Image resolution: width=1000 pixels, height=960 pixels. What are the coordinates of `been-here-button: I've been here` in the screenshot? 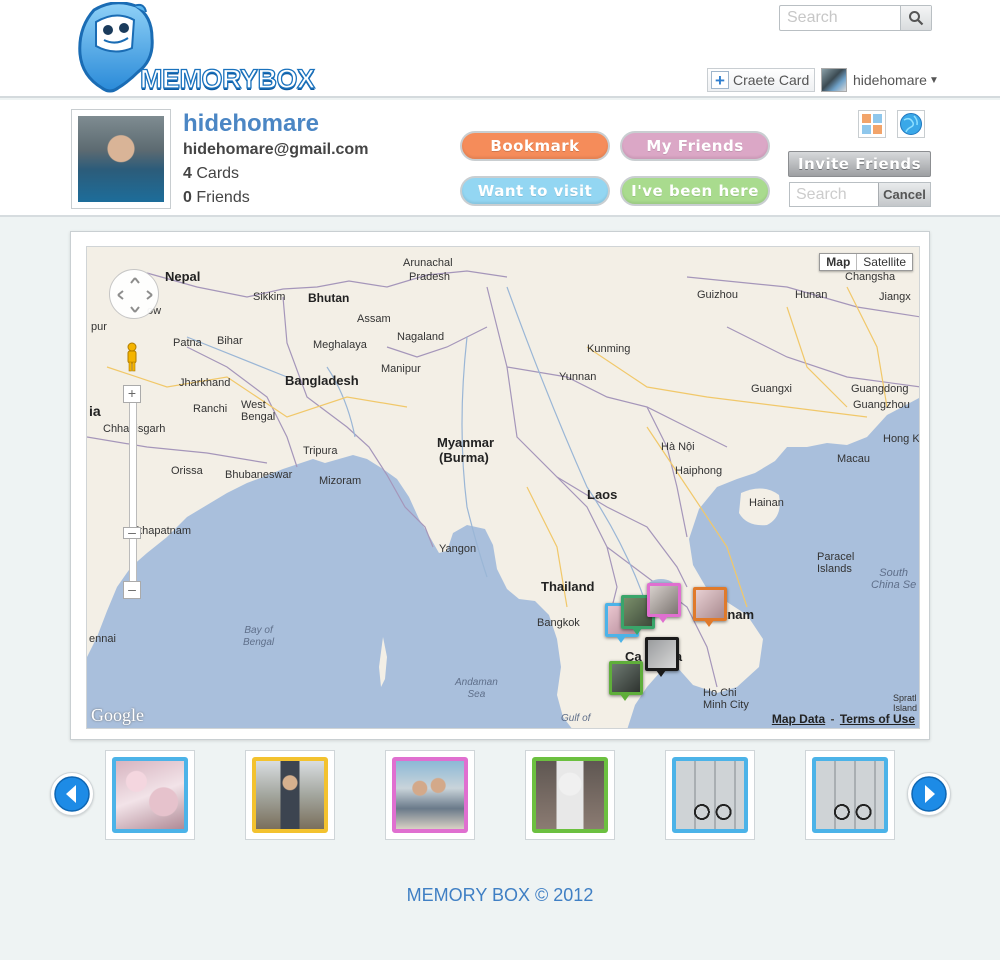 It's located at (695, 191).